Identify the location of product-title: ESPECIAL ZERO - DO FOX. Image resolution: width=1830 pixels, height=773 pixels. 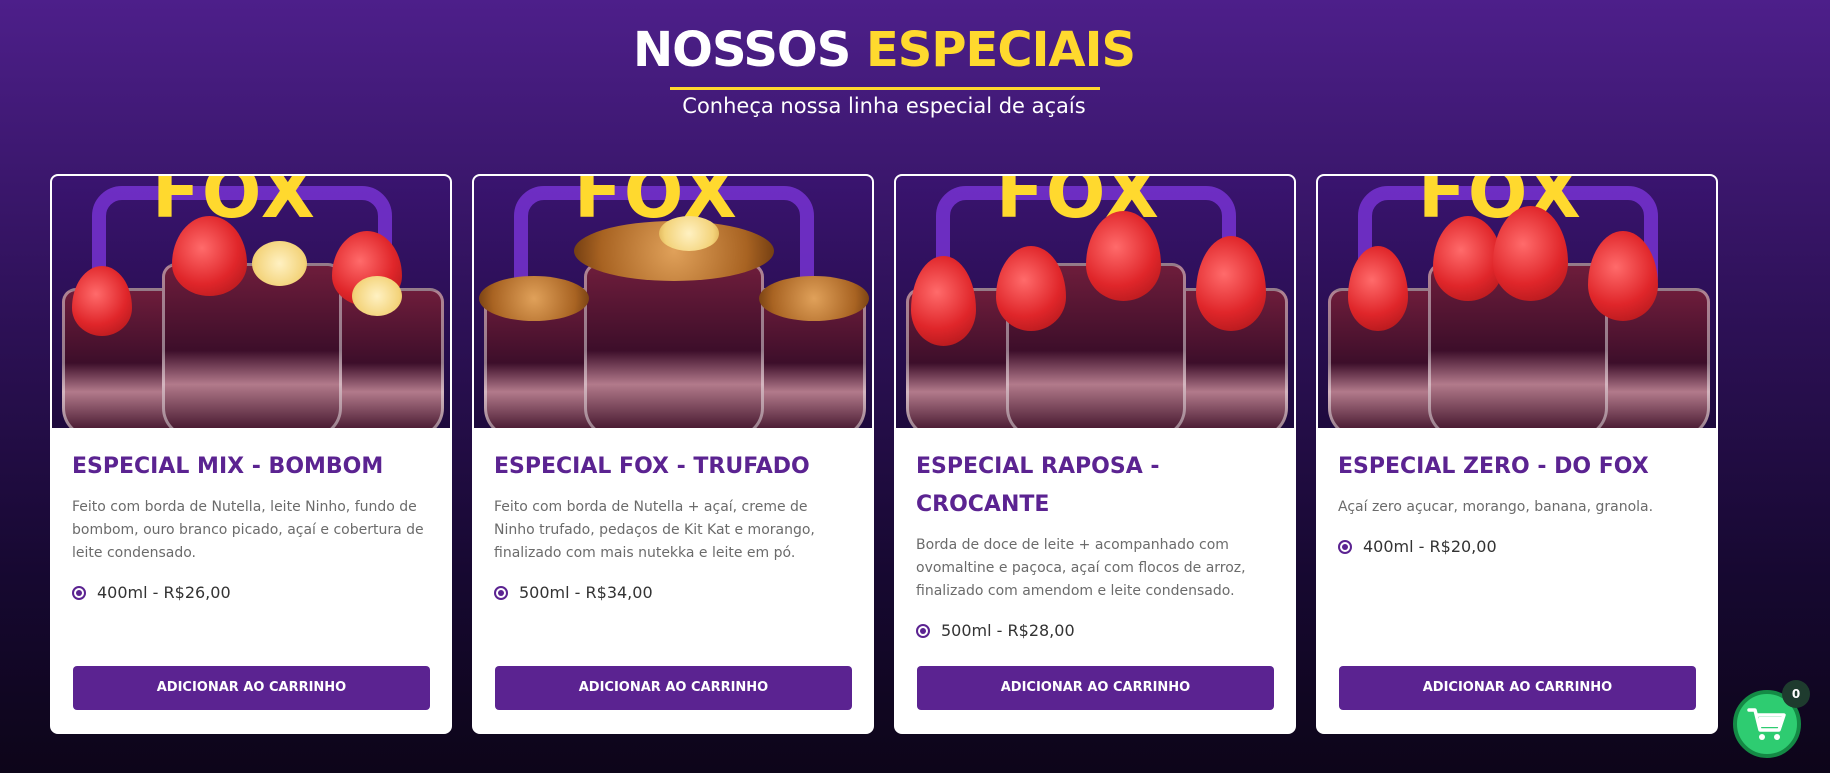
(1493, 466).